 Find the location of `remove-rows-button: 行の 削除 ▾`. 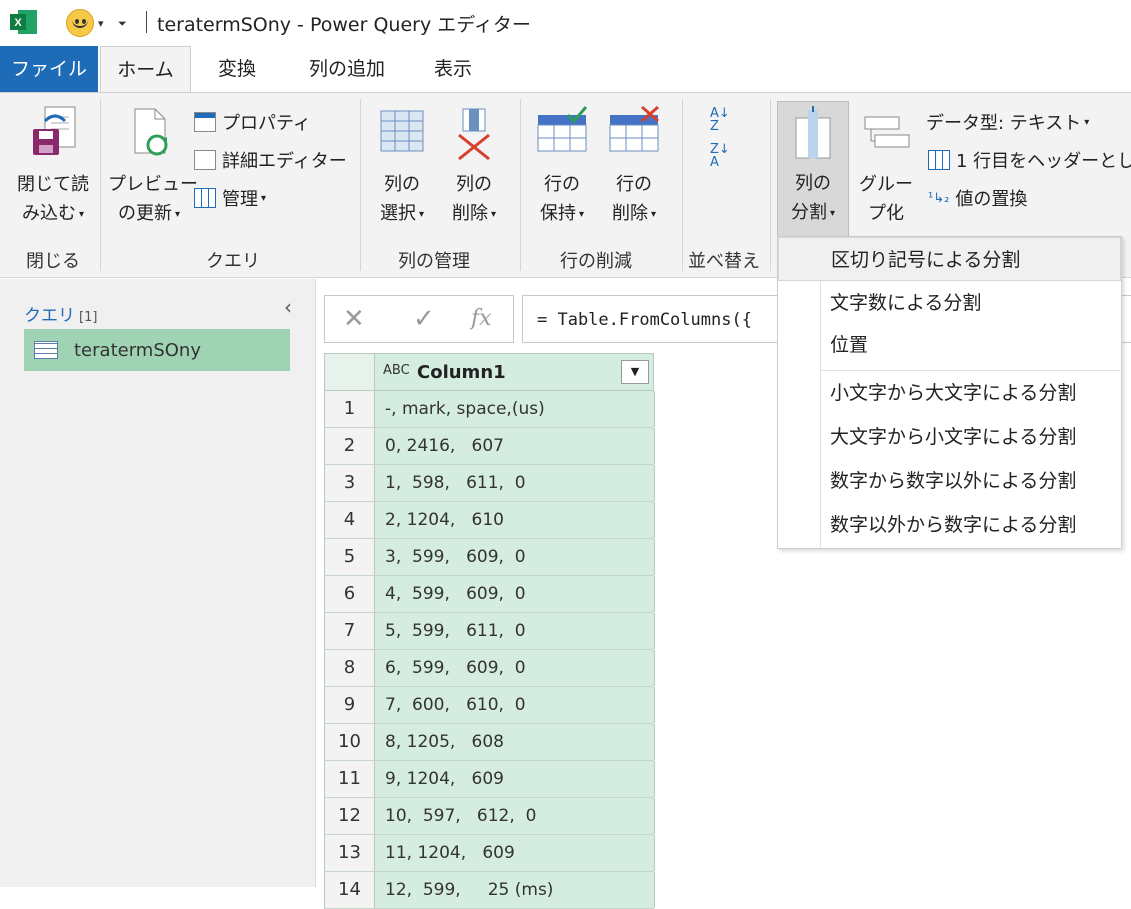

remove-rows-button: 行の 削除 ▾ is located at coordinates (634, 167).